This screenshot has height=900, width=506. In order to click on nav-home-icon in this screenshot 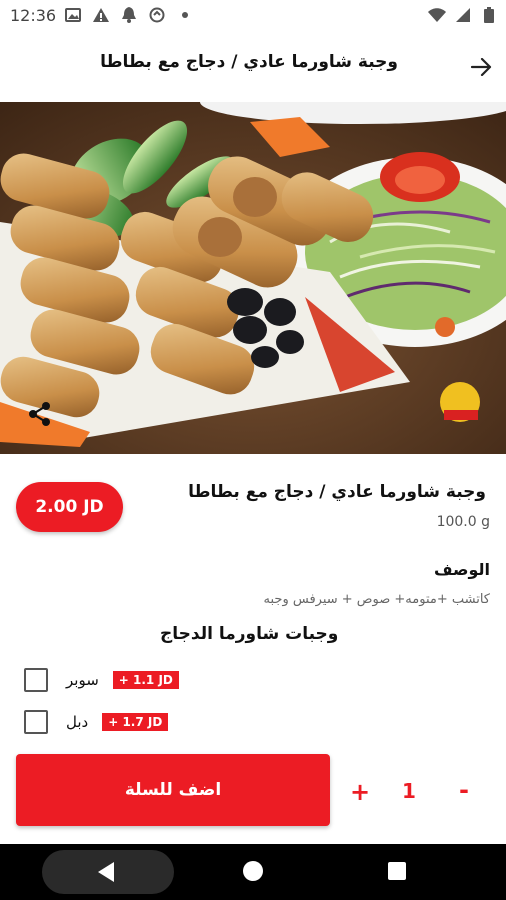, I will do `click(253, 871)`.